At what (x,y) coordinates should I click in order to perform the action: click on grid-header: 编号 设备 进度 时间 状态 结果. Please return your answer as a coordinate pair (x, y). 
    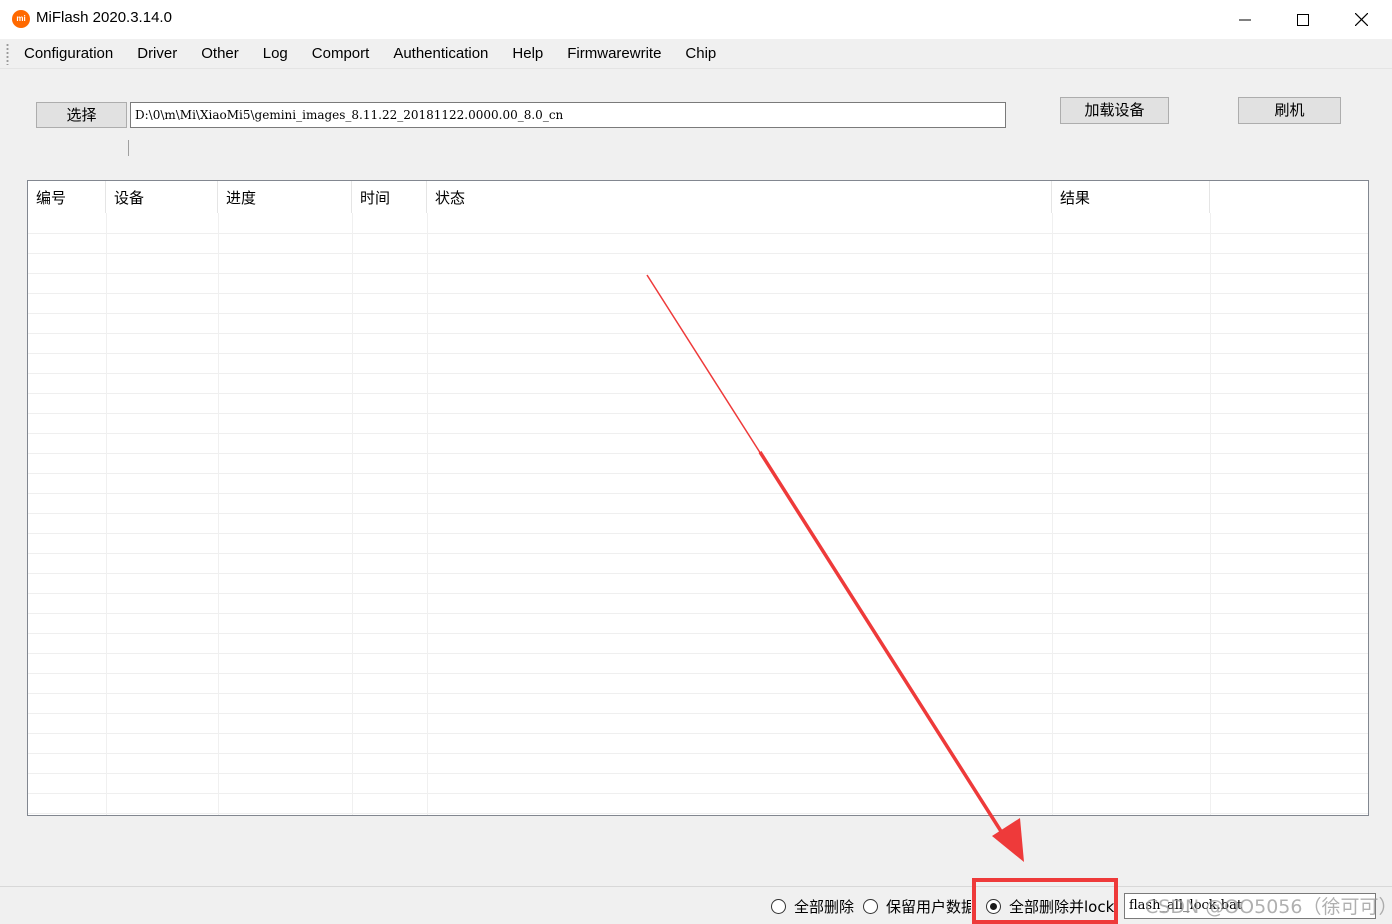
    Looking at the image, I should click on (698, 197).